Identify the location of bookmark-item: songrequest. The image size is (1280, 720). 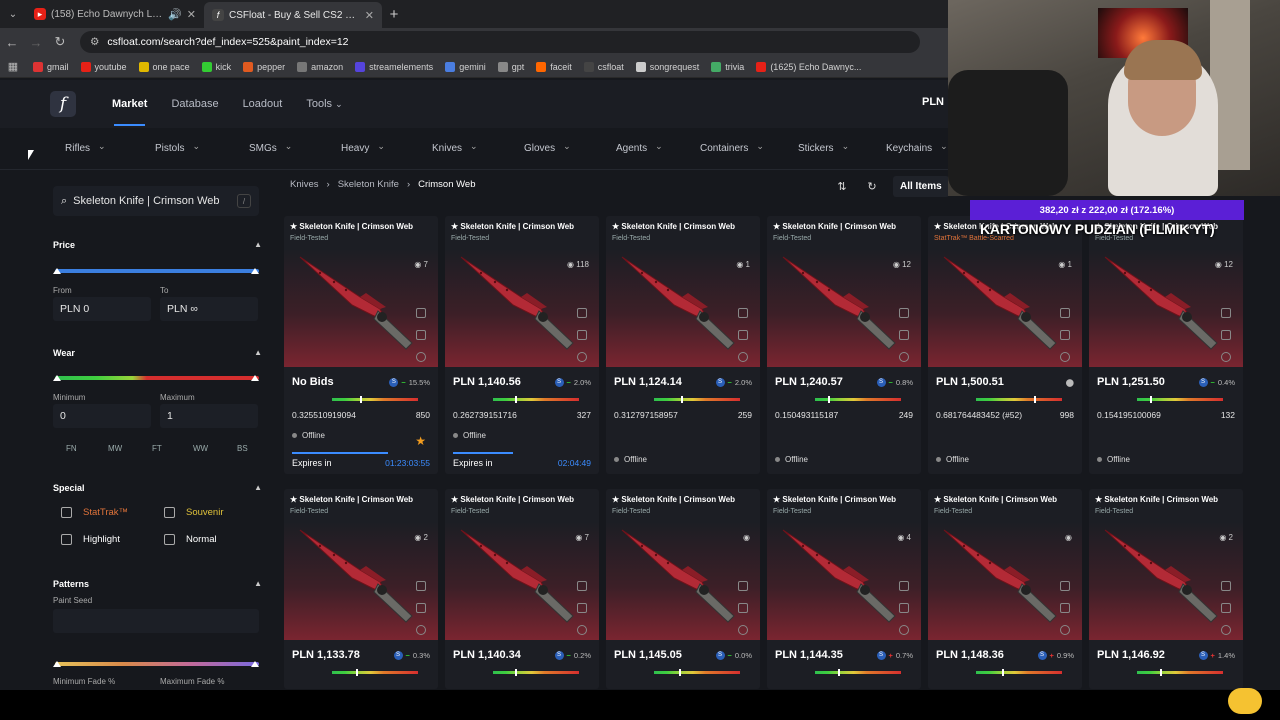
(668, 66).